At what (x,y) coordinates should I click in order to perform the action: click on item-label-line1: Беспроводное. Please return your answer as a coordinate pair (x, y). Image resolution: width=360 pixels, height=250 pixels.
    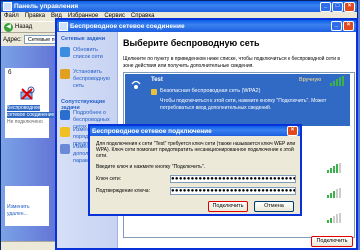
    Looking at the image, I should click on (24, 108).